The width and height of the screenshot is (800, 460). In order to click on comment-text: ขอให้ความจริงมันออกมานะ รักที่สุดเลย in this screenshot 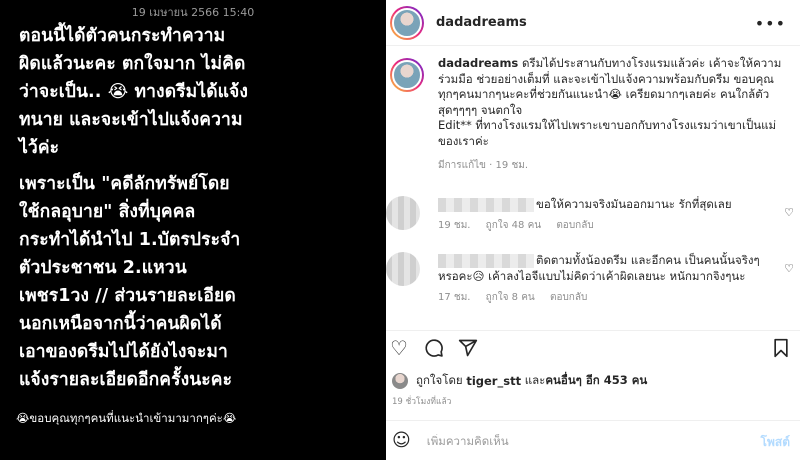, I will do `click(619, 204)`.